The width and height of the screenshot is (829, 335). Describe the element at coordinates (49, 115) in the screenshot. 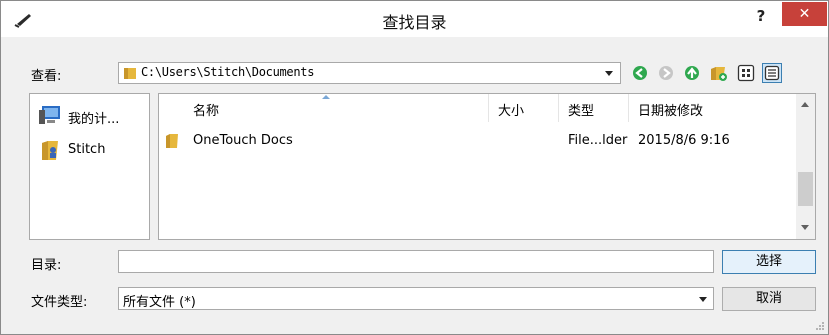

I see `computer-icon` at that location.